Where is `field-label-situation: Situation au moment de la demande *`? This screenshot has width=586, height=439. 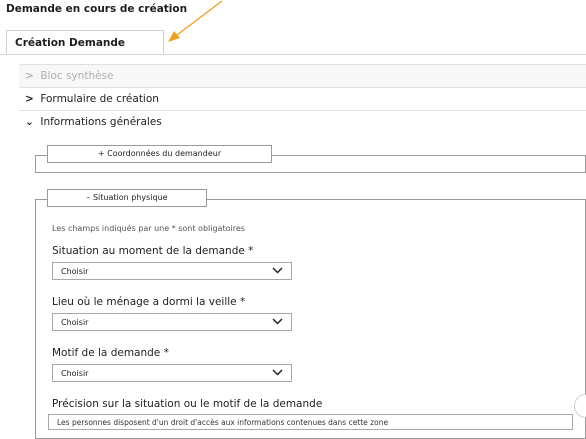
field-label-situation: Situation au moment de la demande * is located at coordinates (153, 251).